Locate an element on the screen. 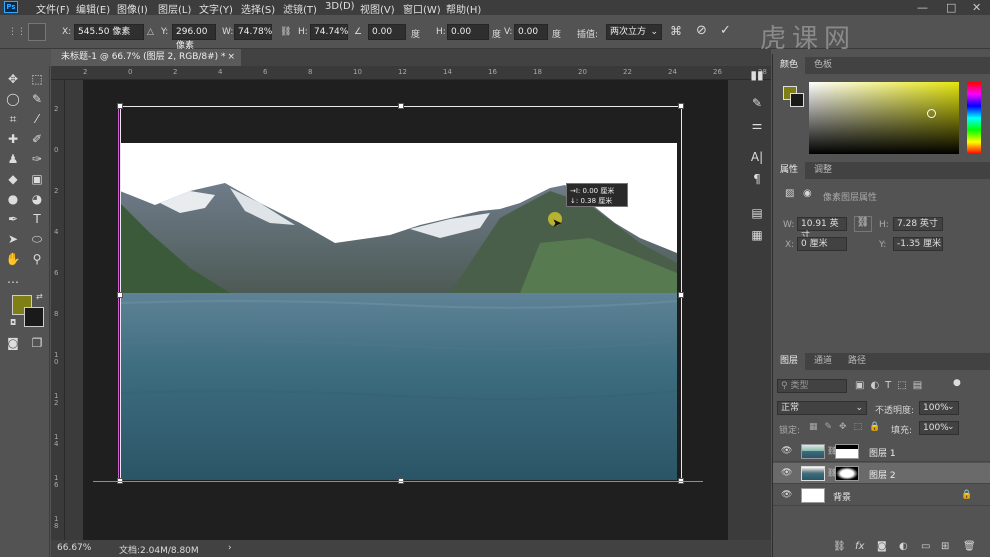 The height and width of the screenshot is (557, 990). props-height-field: 7.28 英寸 is located at coordinates (918, 224).